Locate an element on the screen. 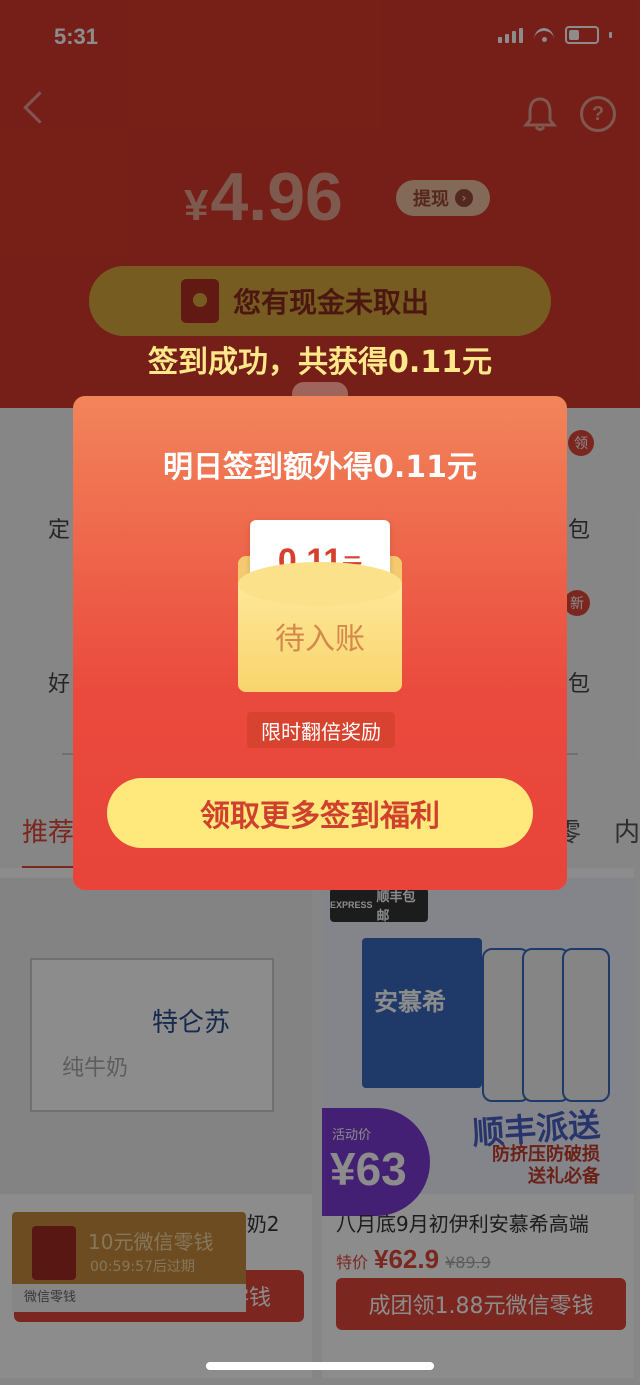  double-reward-tag: 限时翻倍奖励 is located at coordinates (321, 730).